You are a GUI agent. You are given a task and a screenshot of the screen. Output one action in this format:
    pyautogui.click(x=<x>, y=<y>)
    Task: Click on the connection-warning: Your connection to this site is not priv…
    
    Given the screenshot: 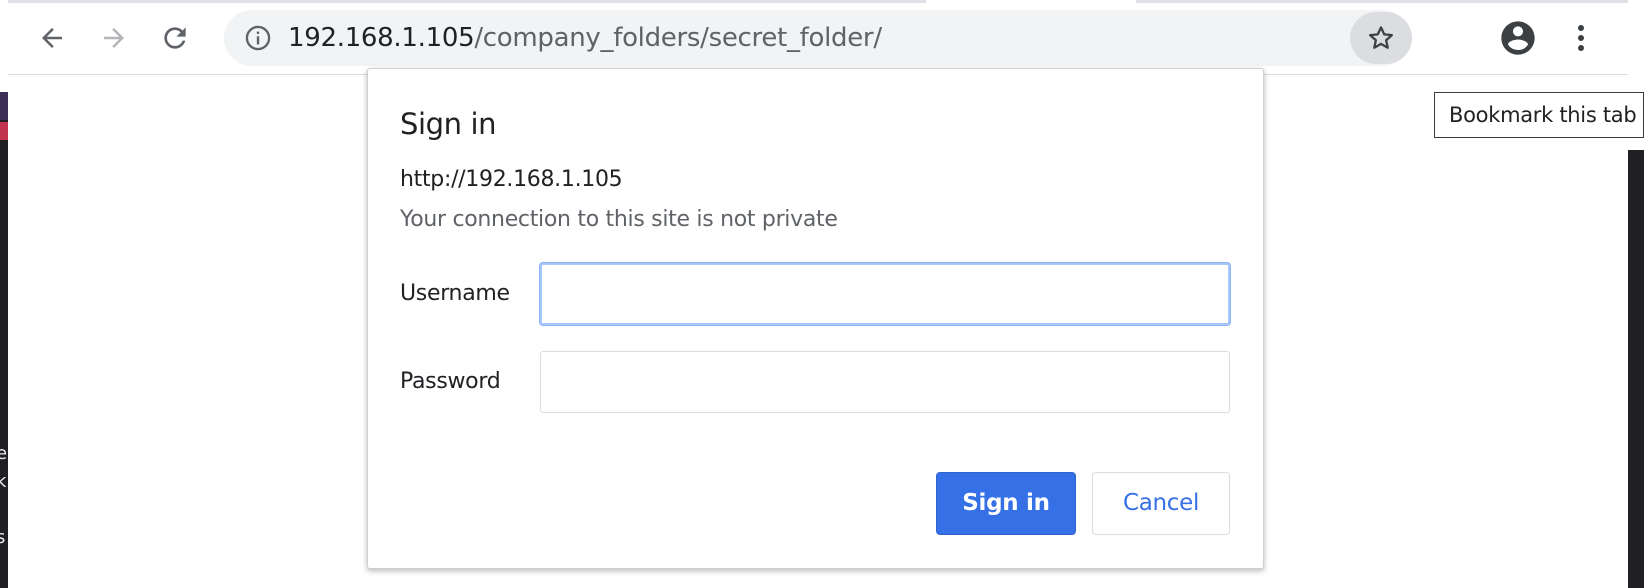 What is the action you would take?
    pyautogui.click(x=619, y=219)
    